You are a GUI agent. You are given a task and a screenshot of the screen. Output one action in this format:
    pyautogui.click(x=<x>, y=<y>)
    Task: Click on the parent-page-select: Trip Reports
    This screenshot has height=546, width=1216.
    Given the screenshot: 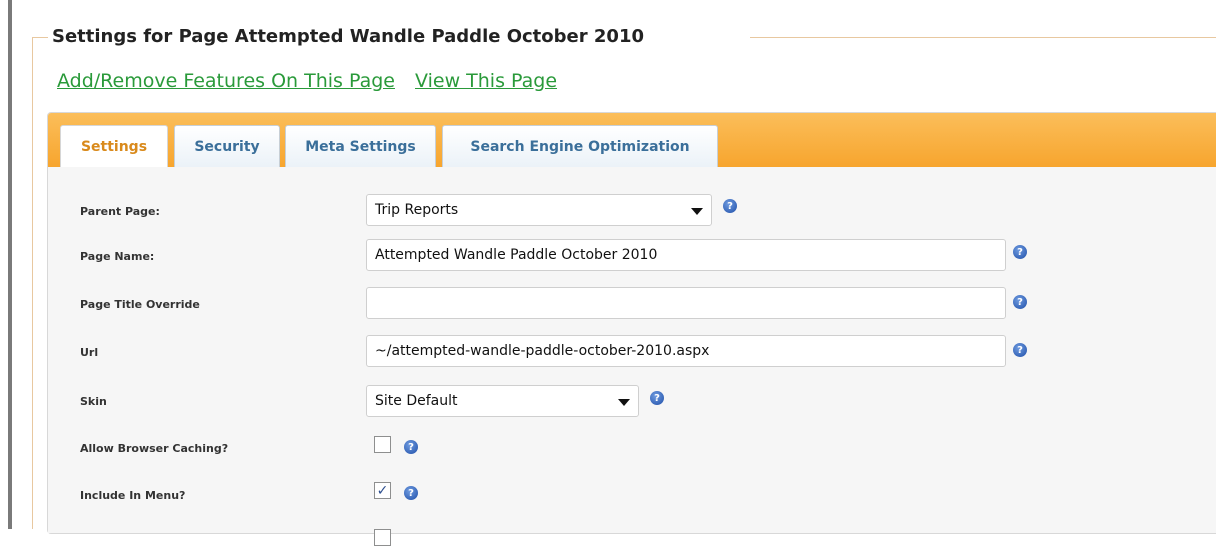 What is the action you would take?
    pyautogui.click(x=539, y=210)
    